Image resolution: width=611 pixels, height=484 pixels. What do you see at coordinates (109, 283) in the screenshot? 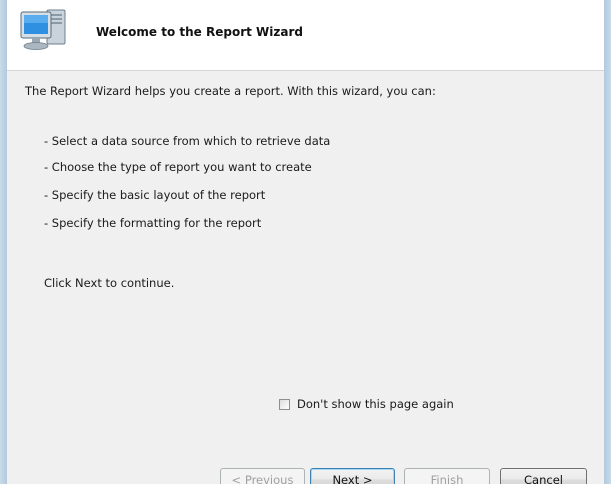
I see `continue-instruction: Click Next to continue.` at bounding box center [109, 283].